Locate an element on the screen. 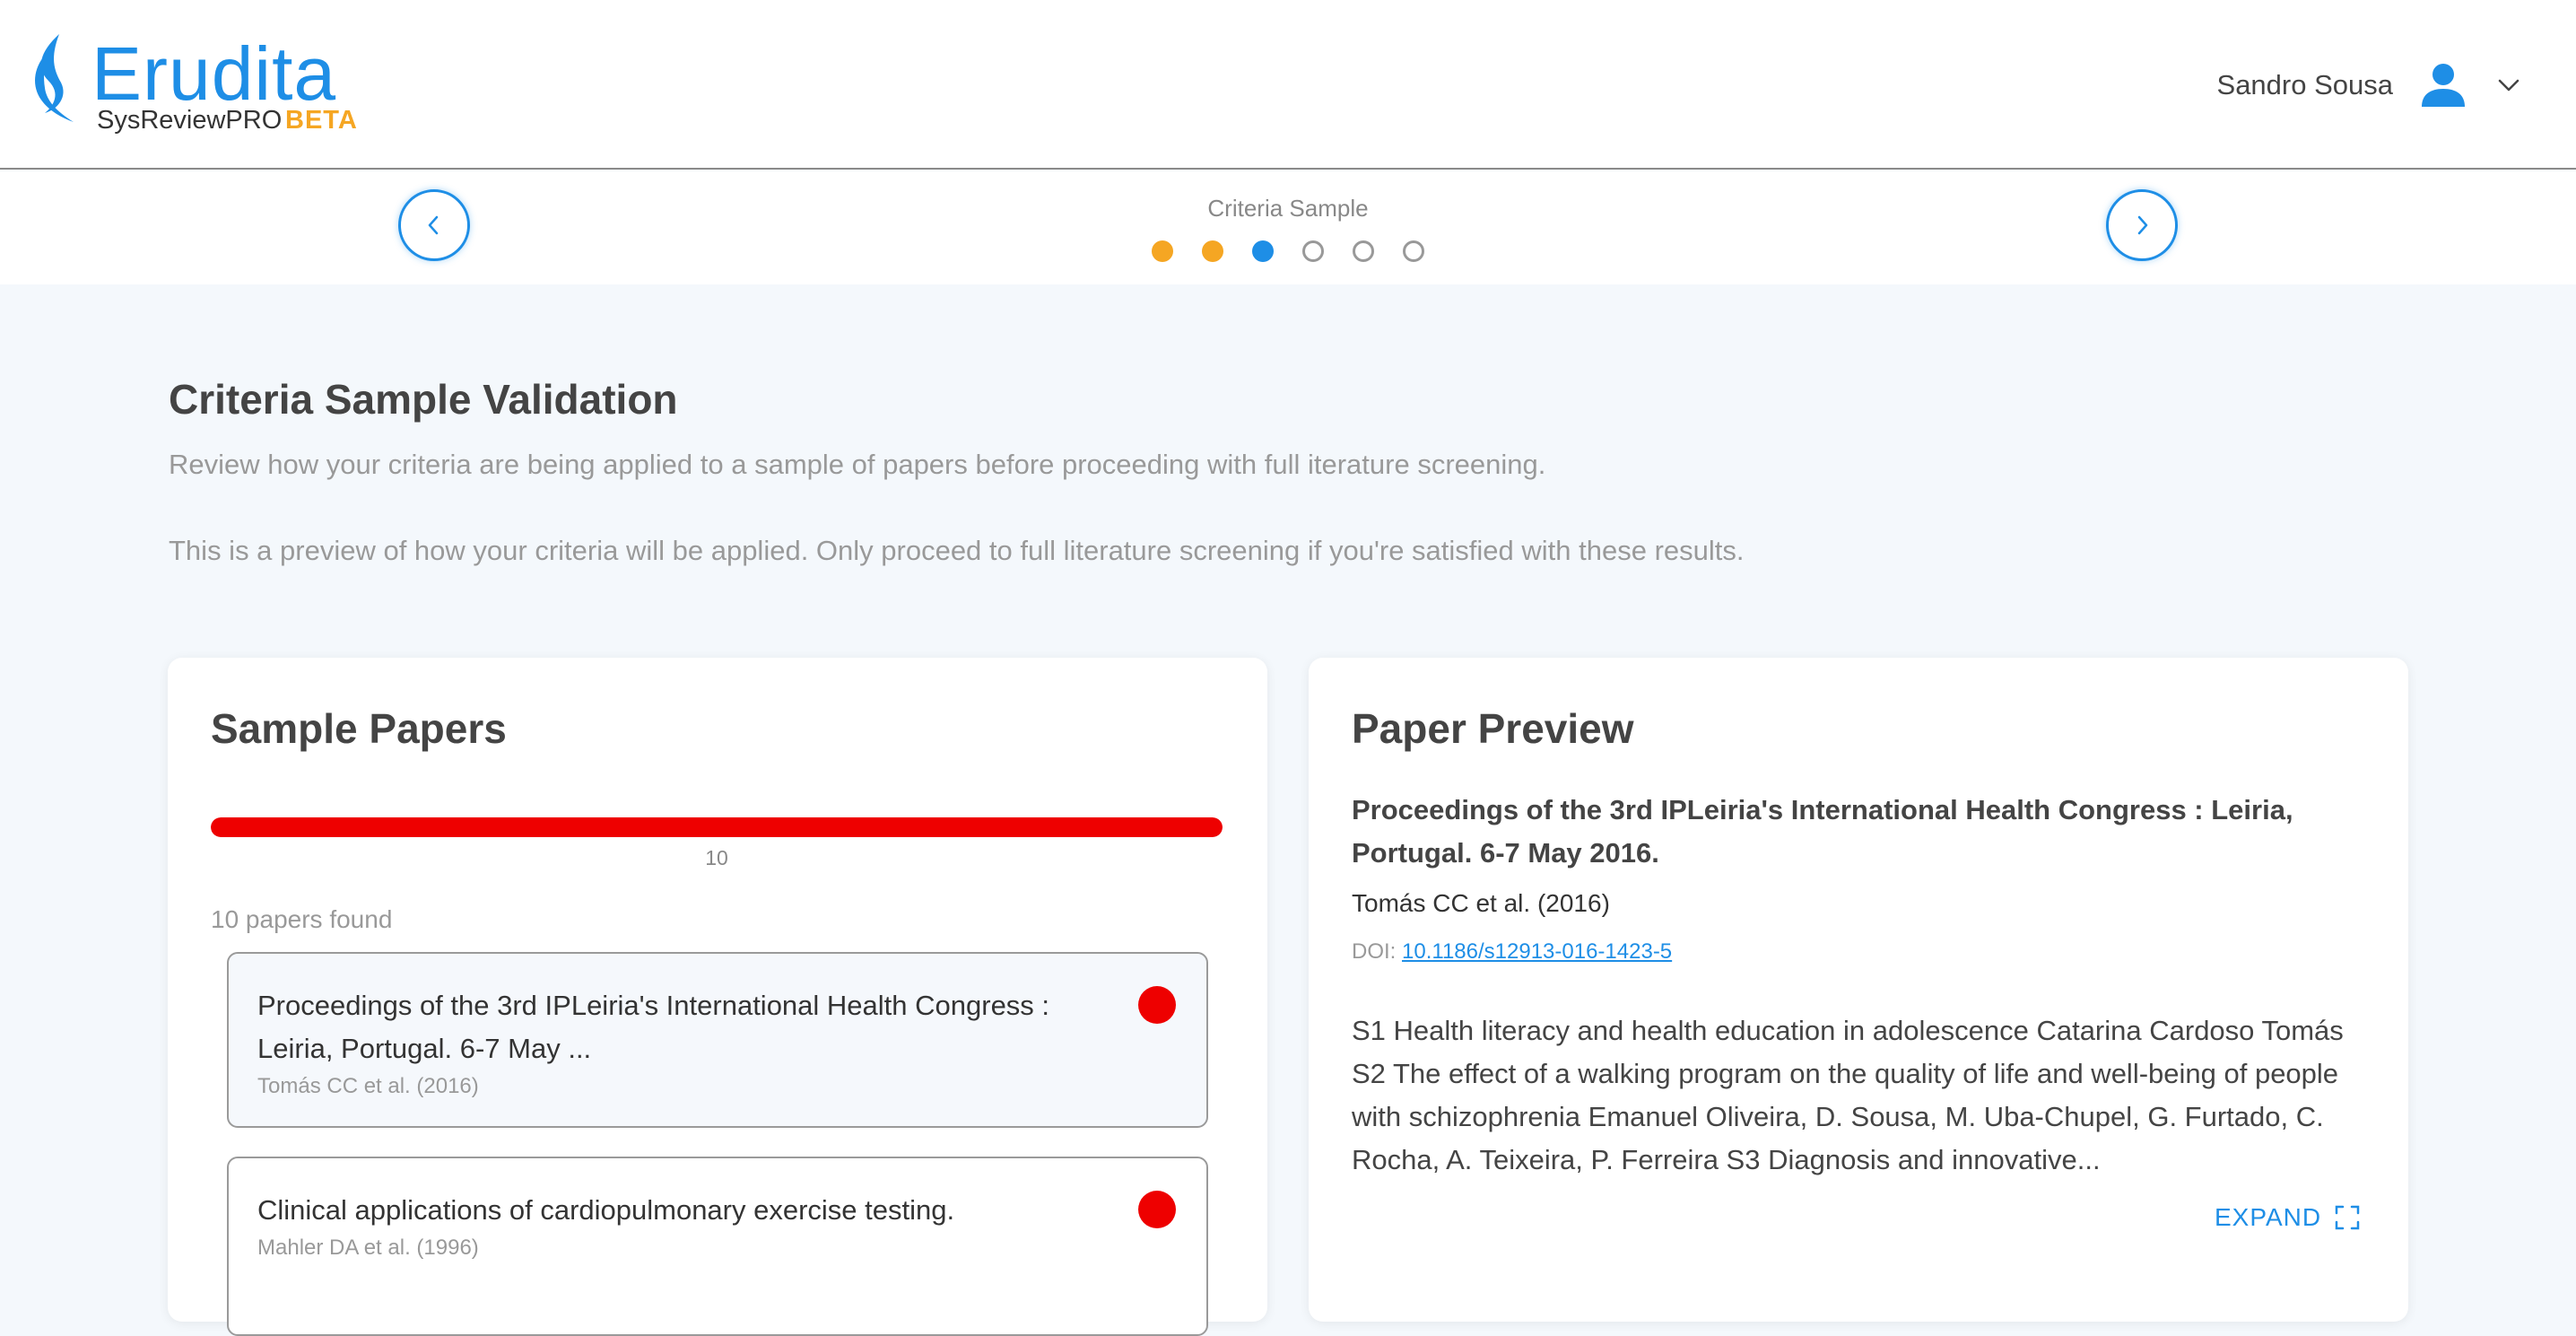 The image size is (2576, 1336). paper-meta: Mahler DA et al. (1996) is located at coordinates (368, 1248).